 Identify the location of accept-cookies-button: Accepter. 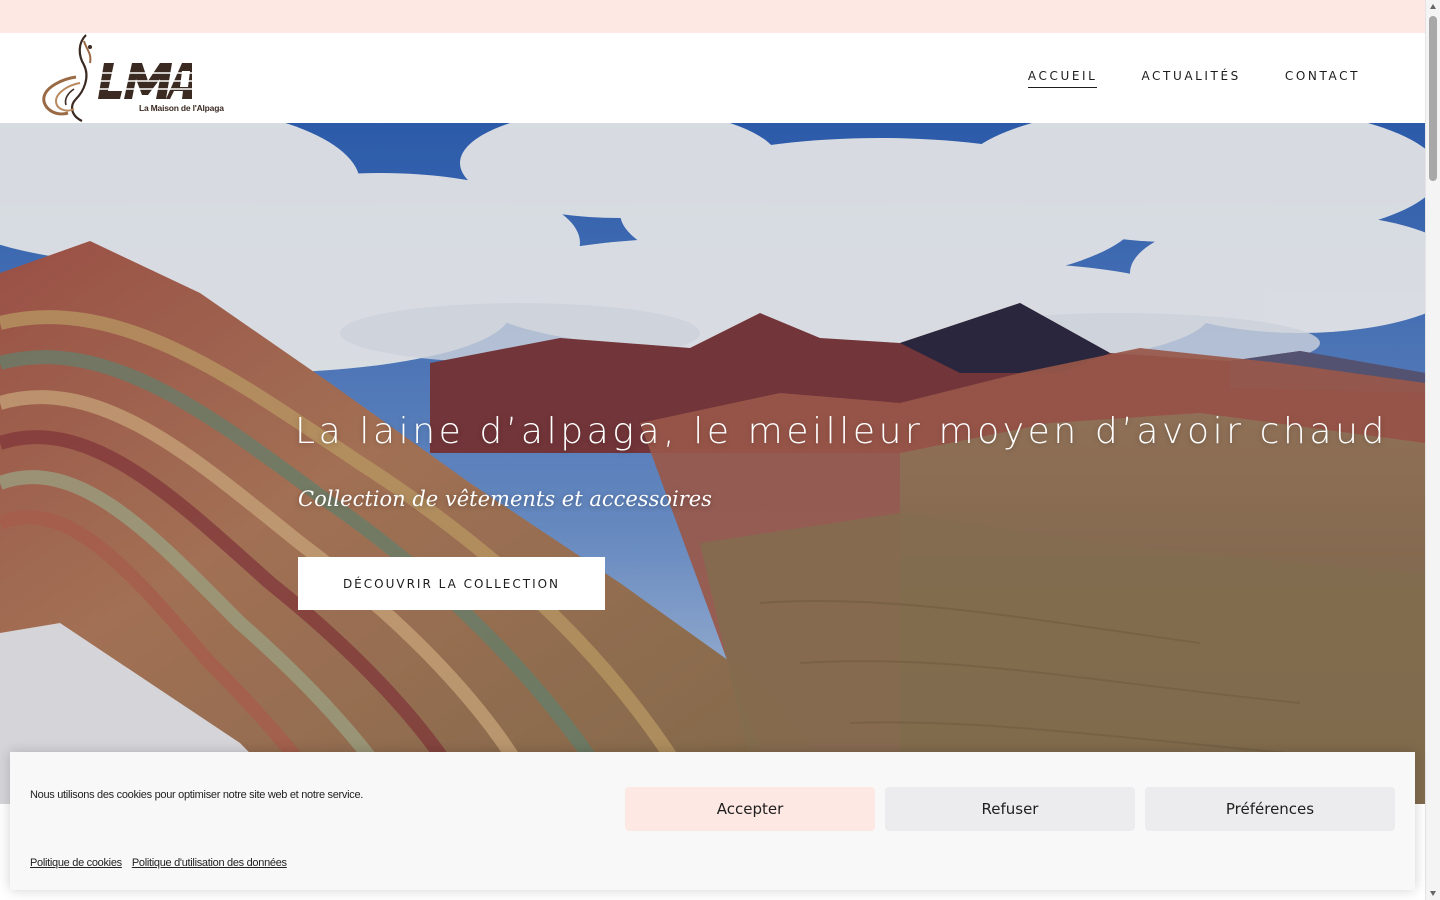
(750, 809).